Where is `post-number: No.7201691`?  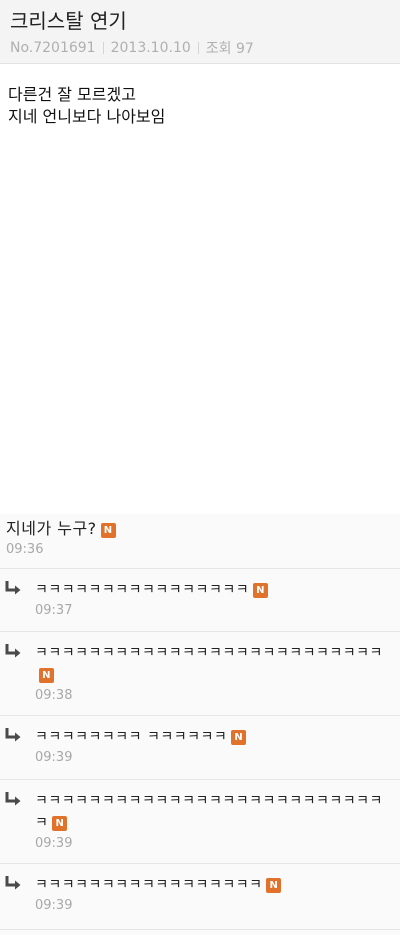
post-number: No.7201691 is located at coordinates (53, 48).